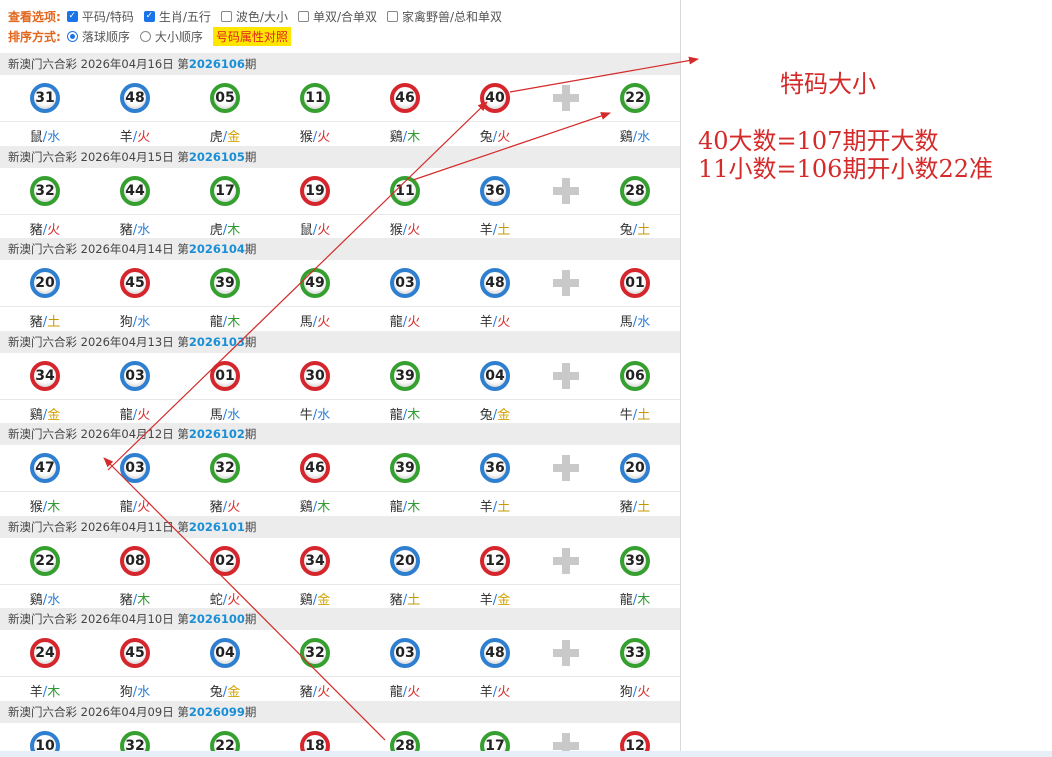 Image resolution: width=1052 pixels, height=757 pixels. Describe the element at coordinates (216, 249) in the screenshot. I see `draw-issue-number: 2026104` at that location.